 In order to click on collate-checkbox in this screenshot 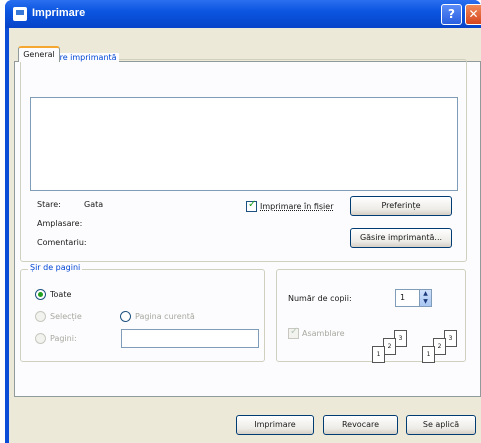, I will do `click(293, 332)`.